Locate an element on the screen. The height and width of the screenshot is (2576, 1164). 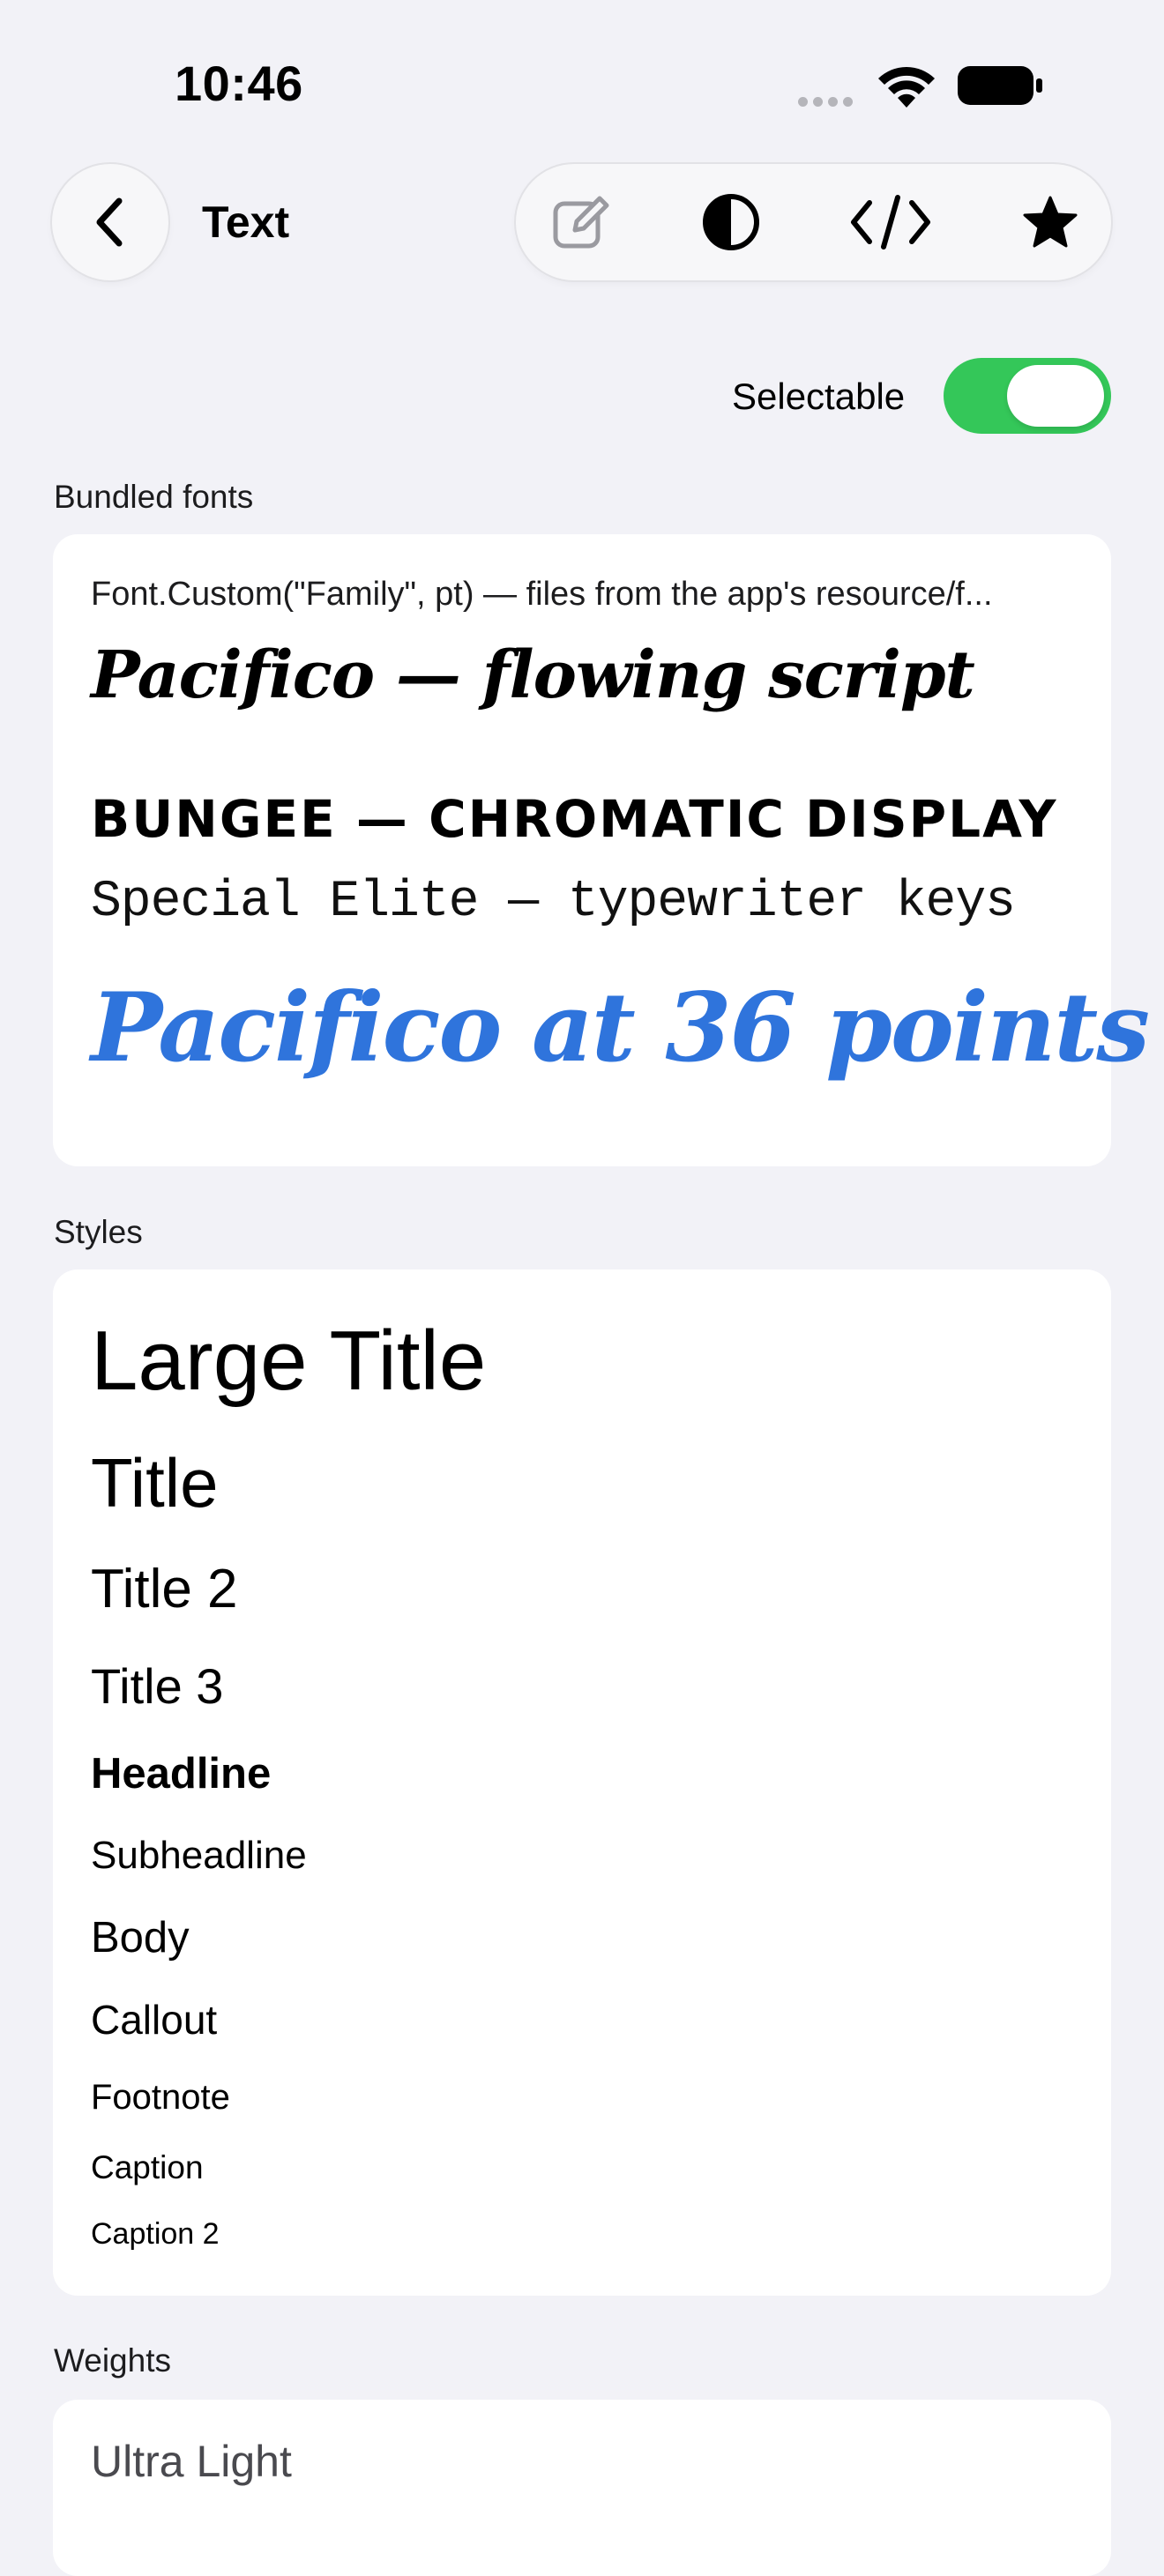
style-body: Body is located at coordinates (140, 1938).